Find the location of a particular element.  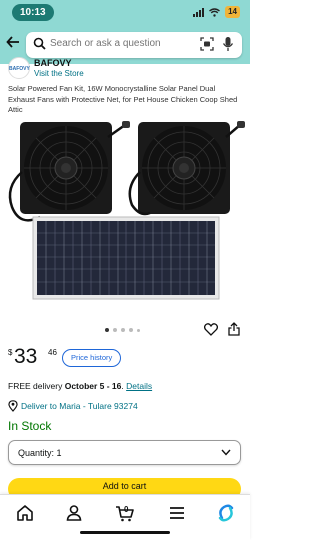

account-icon is located at coordinates (74, 513).